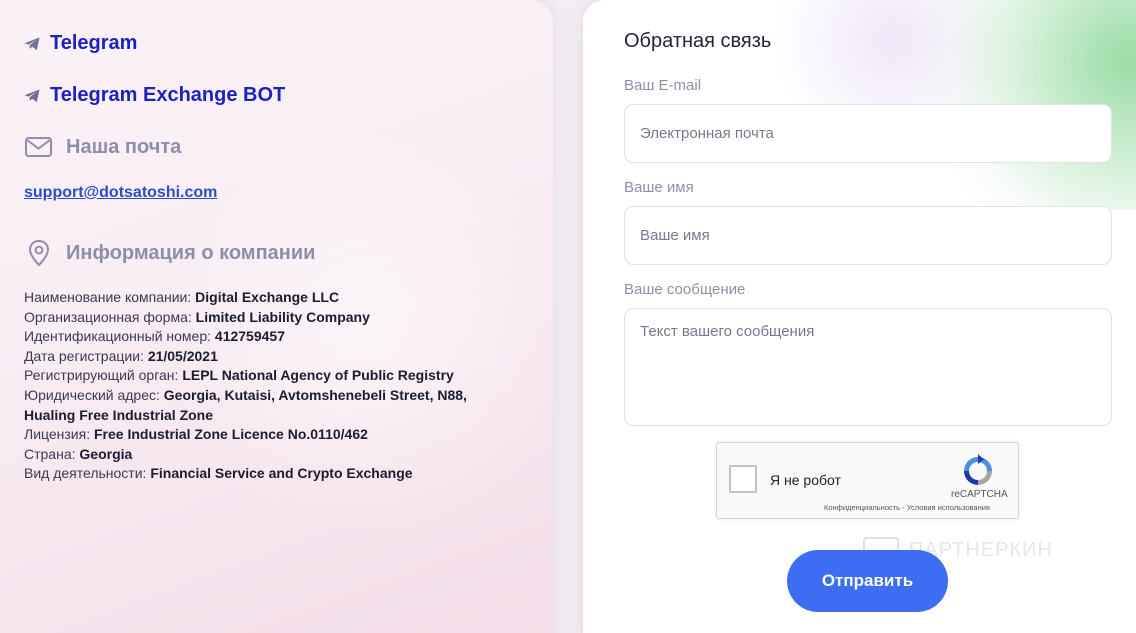 Image resolution: width=1136 pixels, height=633 pixels. Describe the element at coordinates (978, 469) in the screenshot. I see `recaptcha-logo-icon` at that location.